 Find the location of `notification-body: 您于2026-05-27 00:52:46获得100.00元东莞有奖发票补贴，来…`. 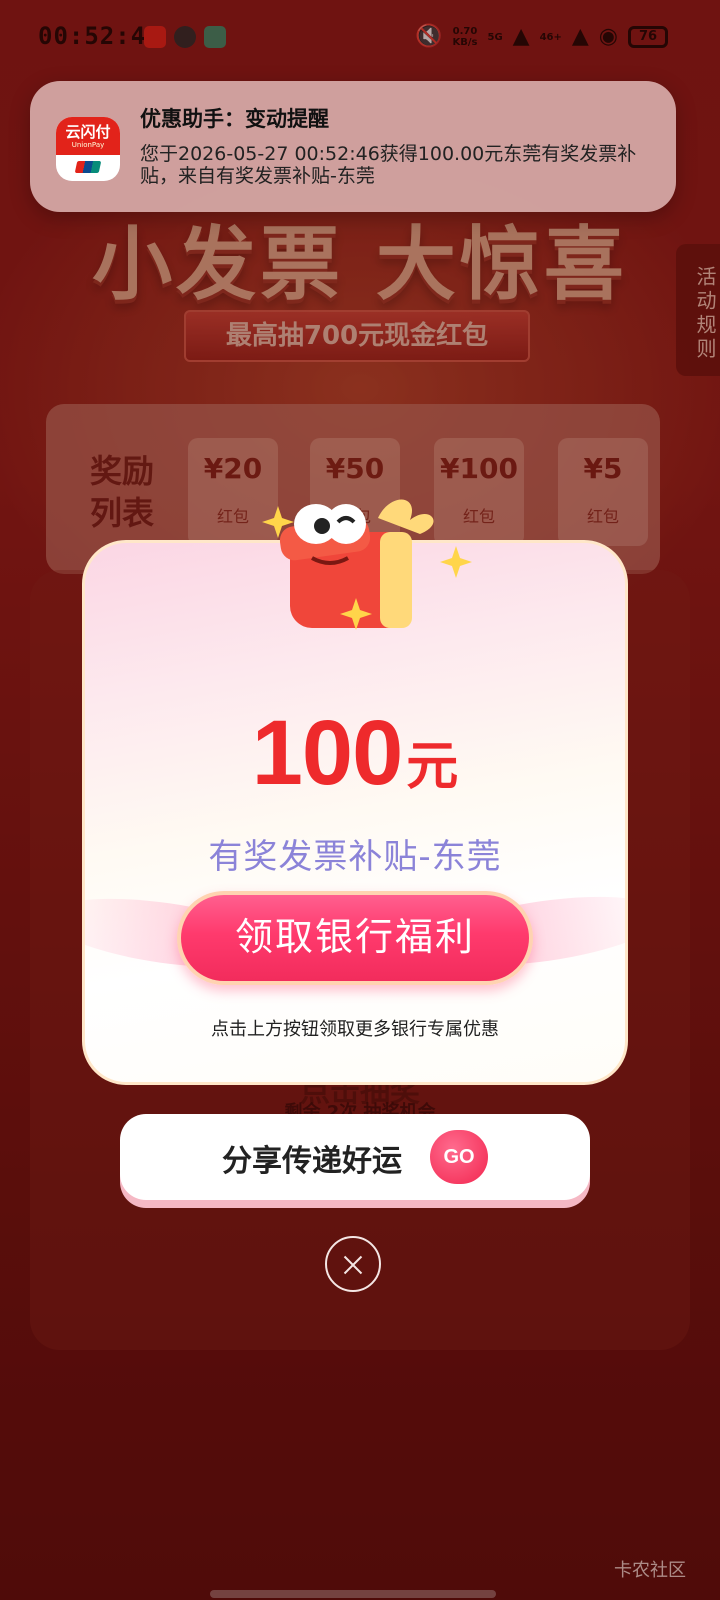

notification-body: 您于2026-05-27 00:52:46获得100.00元东莞有奖发票补贴，来… is located at coordinates (388, 165).